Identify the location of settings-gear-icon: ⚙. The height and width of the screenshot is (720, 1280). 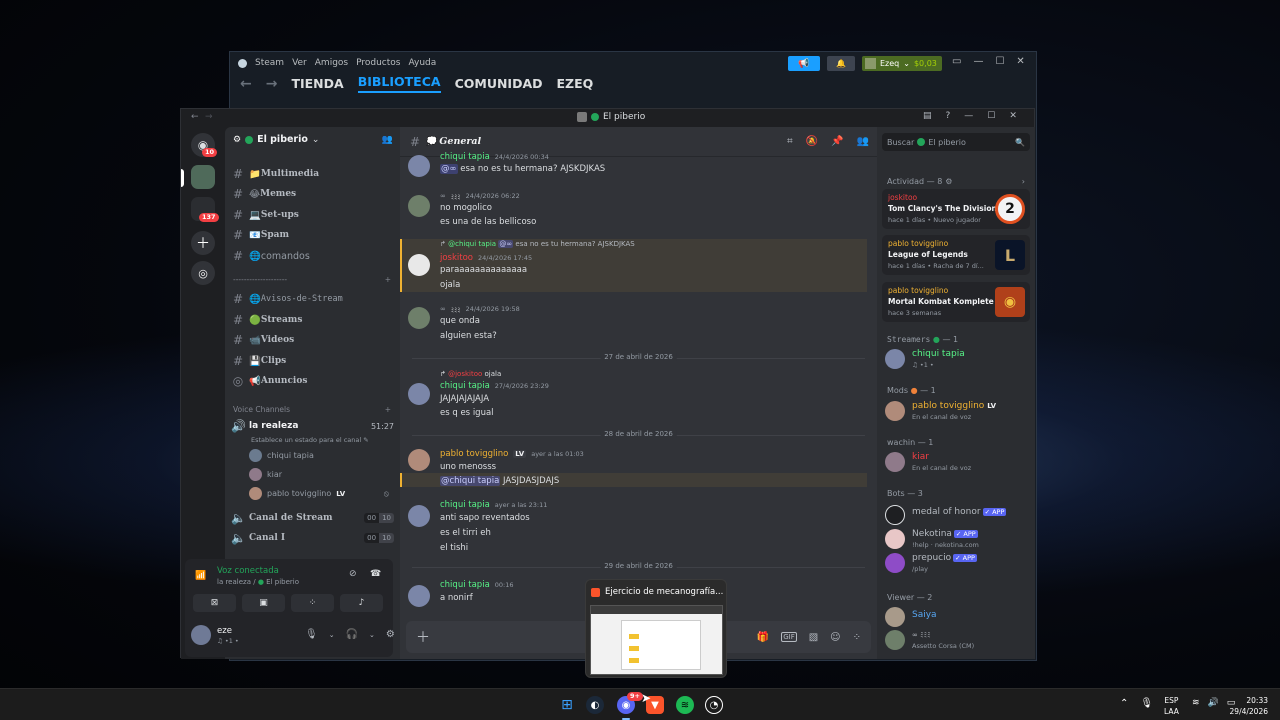
(237, 140).